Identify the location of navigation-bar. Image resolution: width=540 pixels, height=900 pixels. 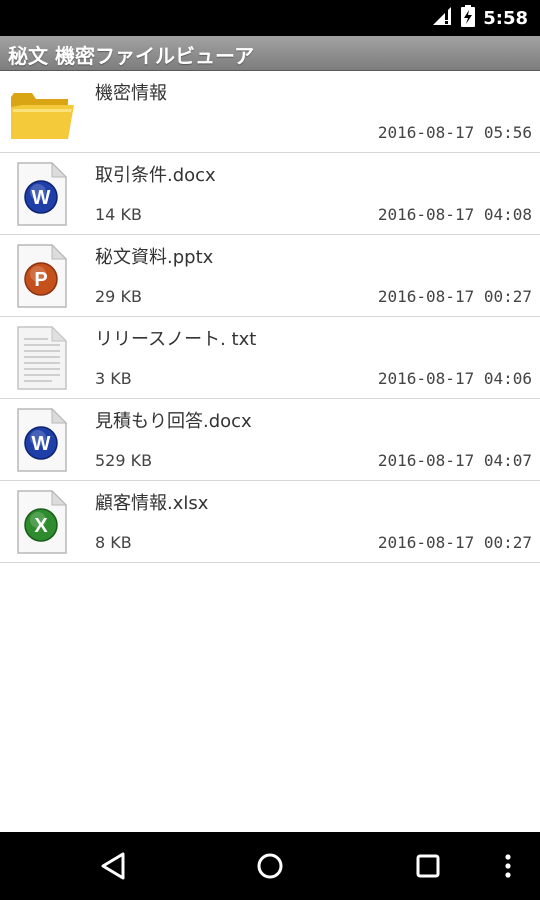
(270, 866).